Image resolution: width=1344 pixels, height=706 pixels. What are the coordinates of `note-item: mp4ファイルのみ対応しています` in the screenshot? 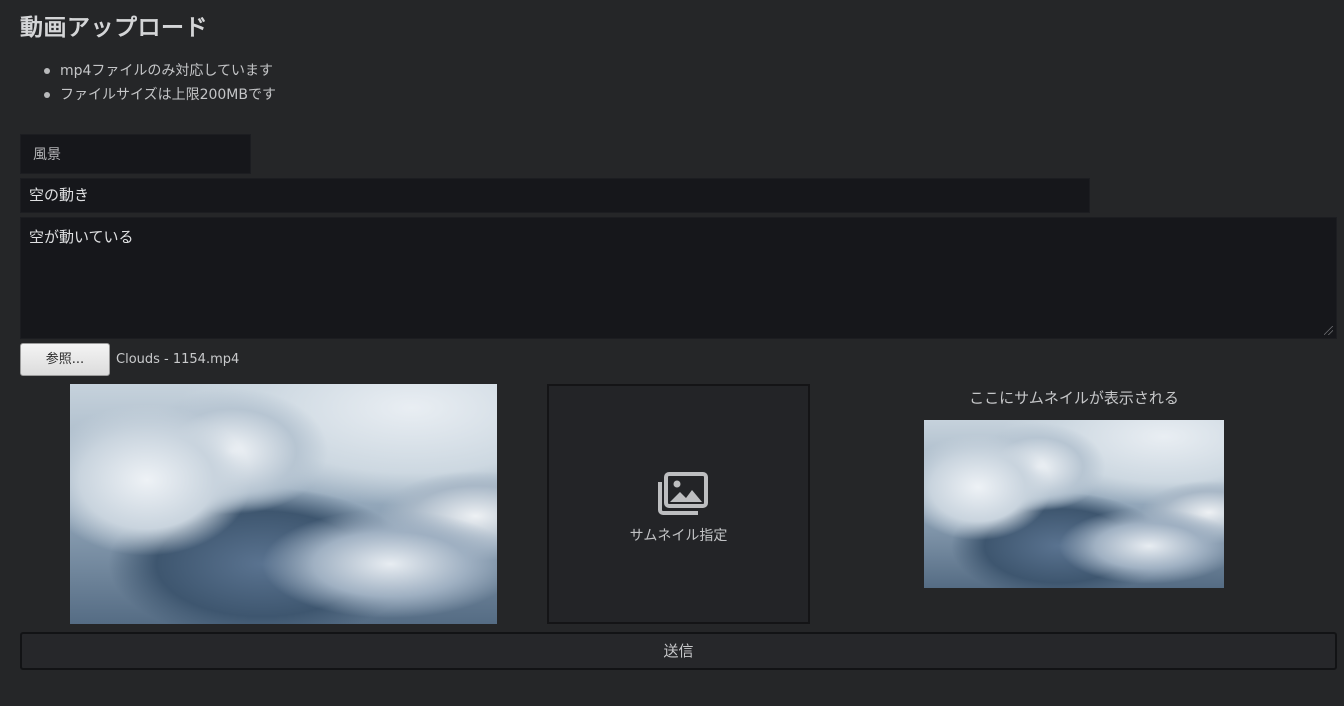 It's located at (159, 72).